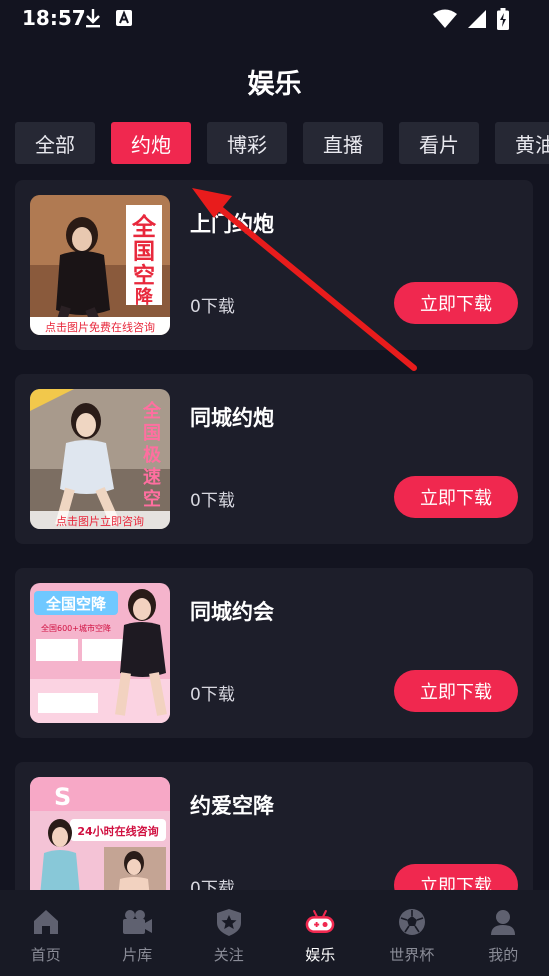 The image size is (549, 976). What do you see at coordinates (152, 477) in the screenshot?
I see `svg-text: 速` at bounding box center [152, 477].